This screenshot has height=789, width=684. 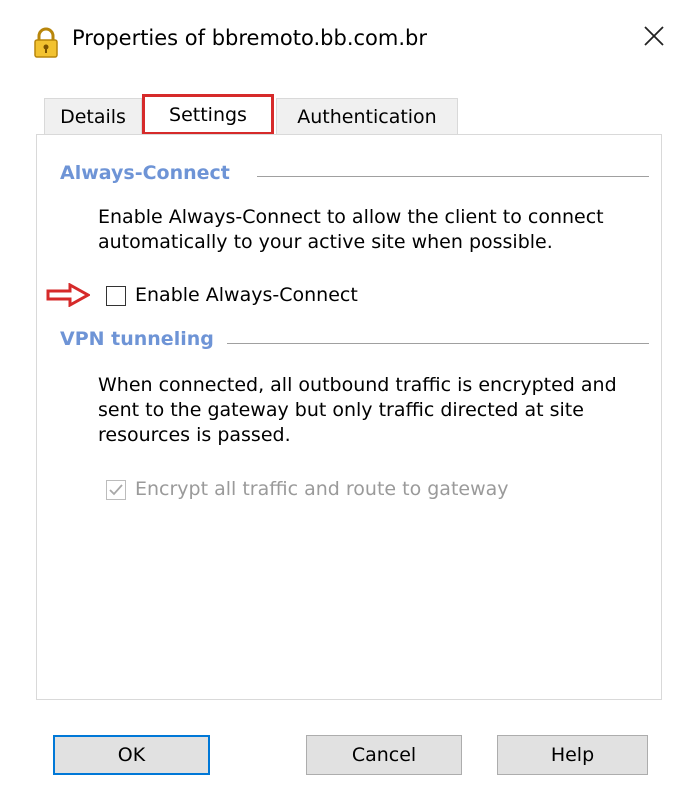 What do you see at coordinates (137, 339) in the screenshot?
I see `vpn-tunneling-heading: VPN tunneling` at bounding box center [137, 339].